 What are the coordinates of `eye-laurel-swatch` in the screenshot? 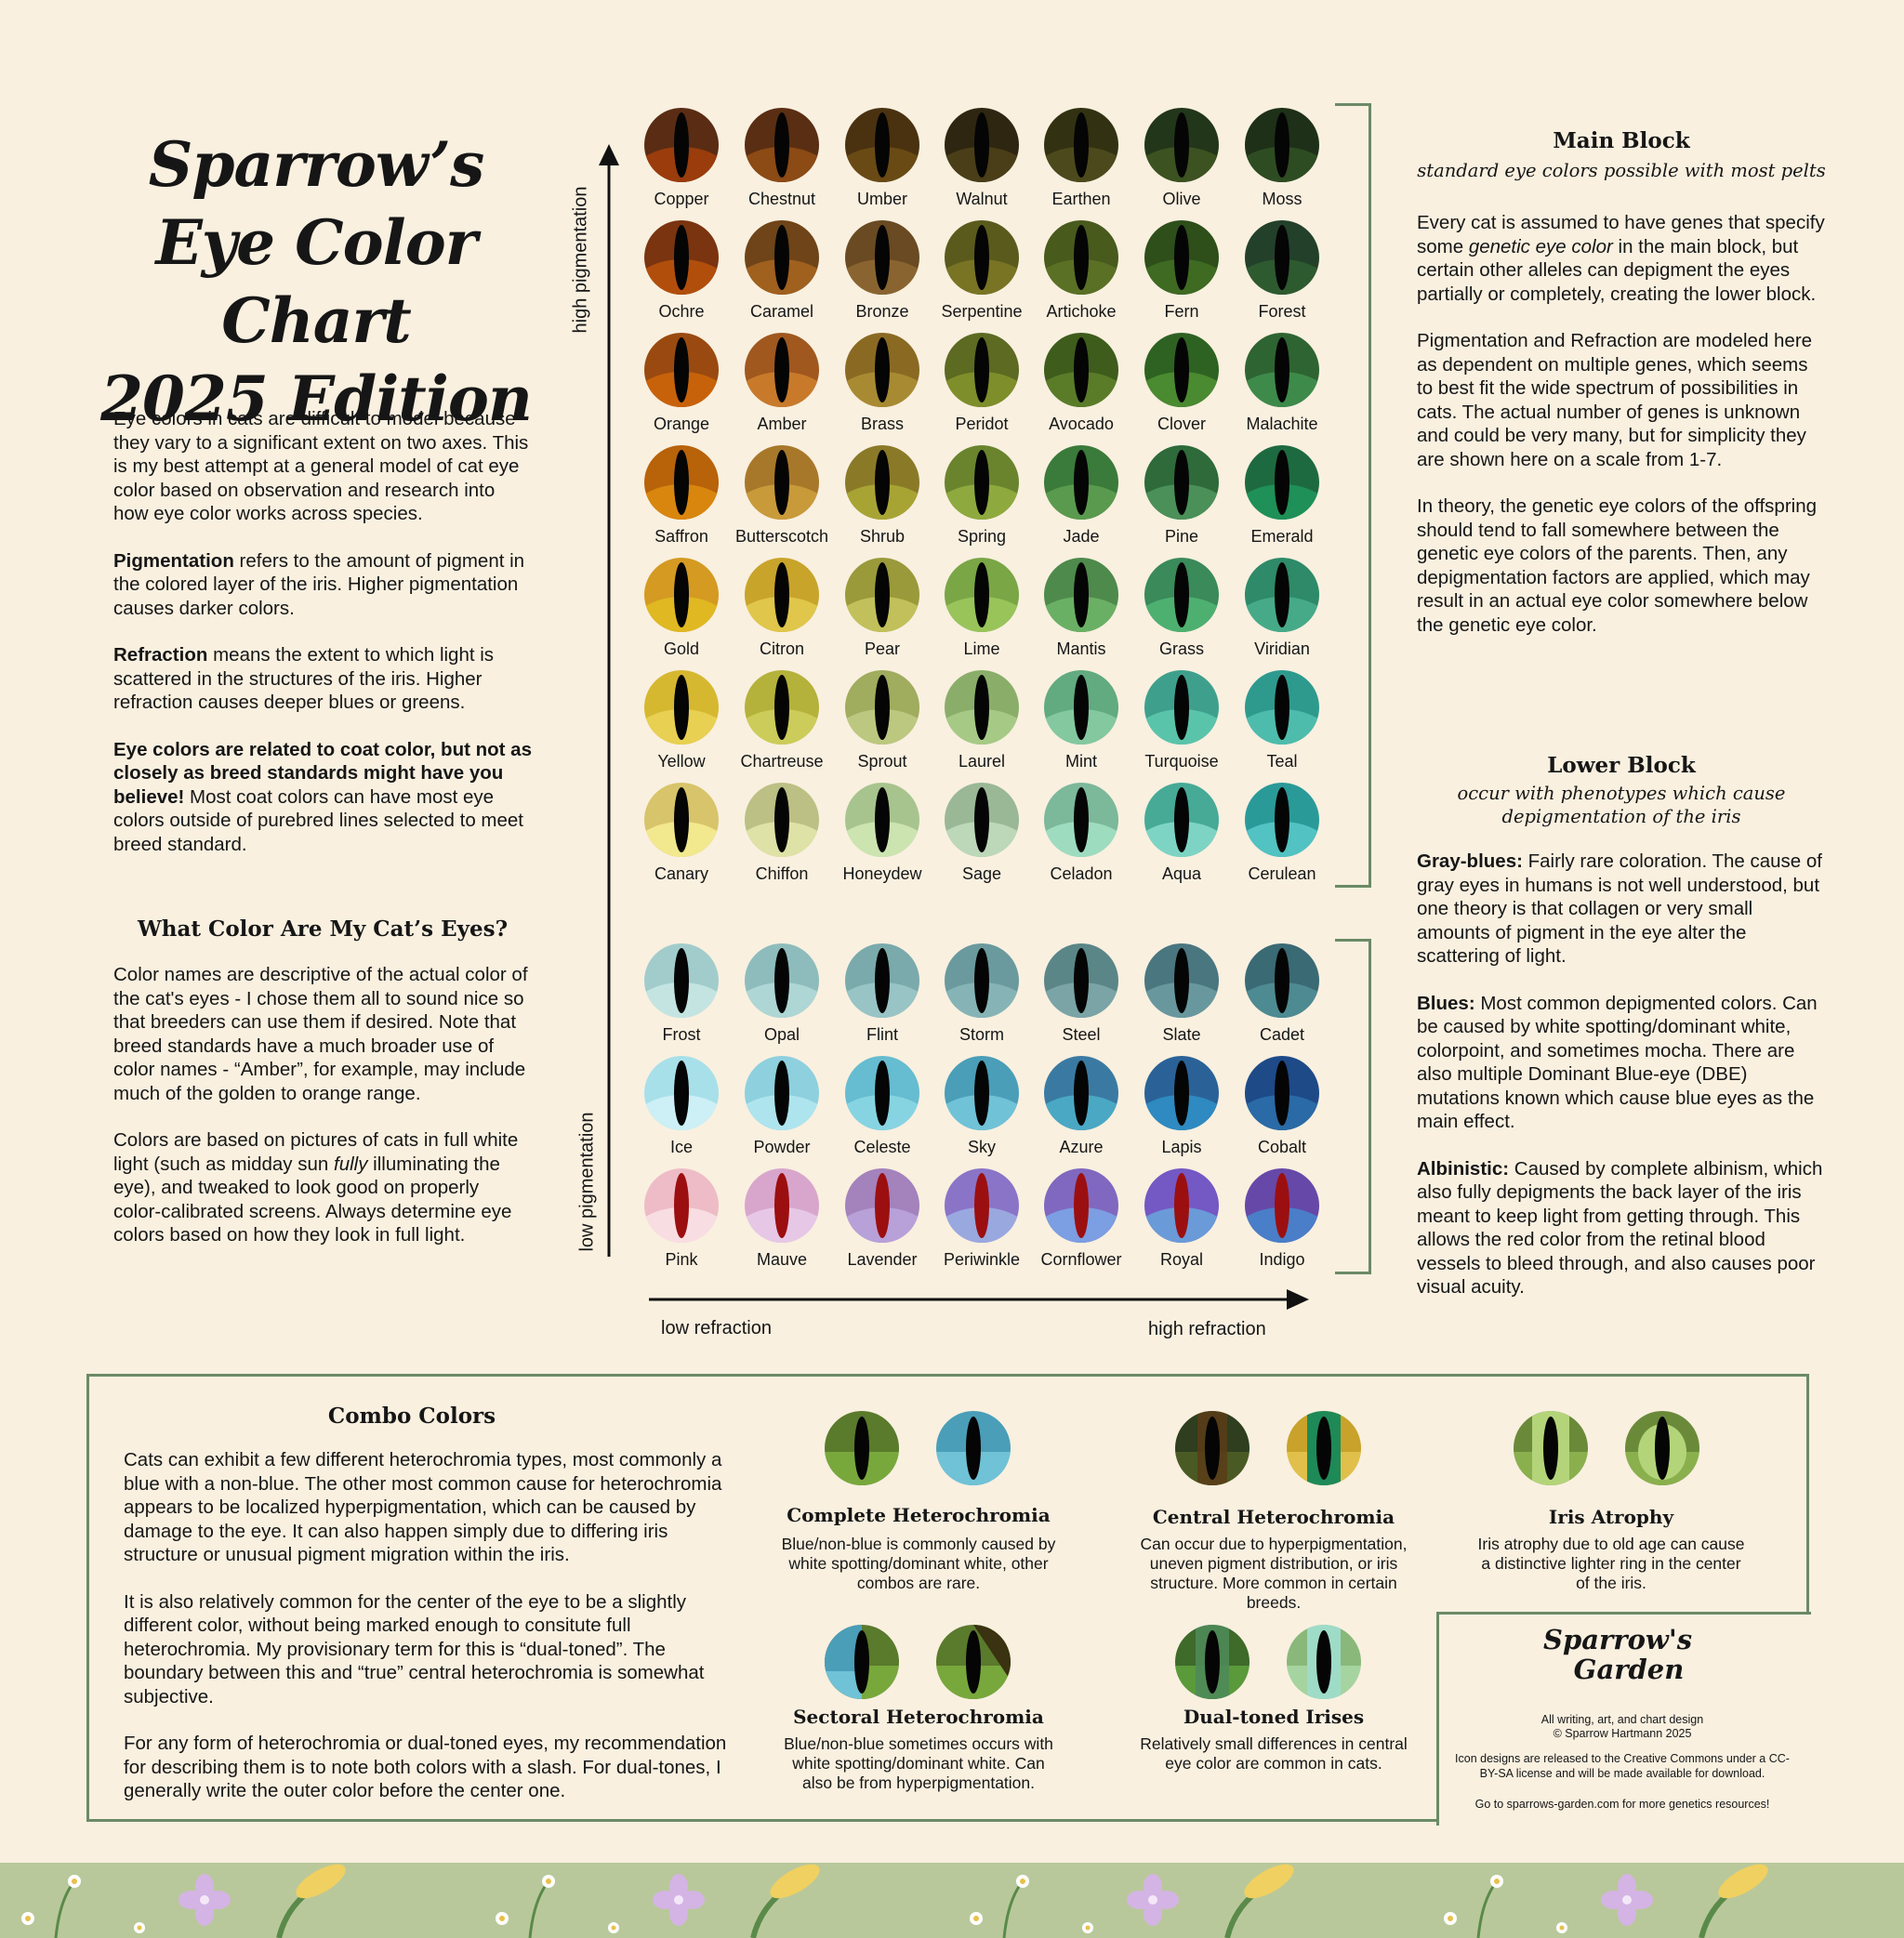 It's located at (982, 707).